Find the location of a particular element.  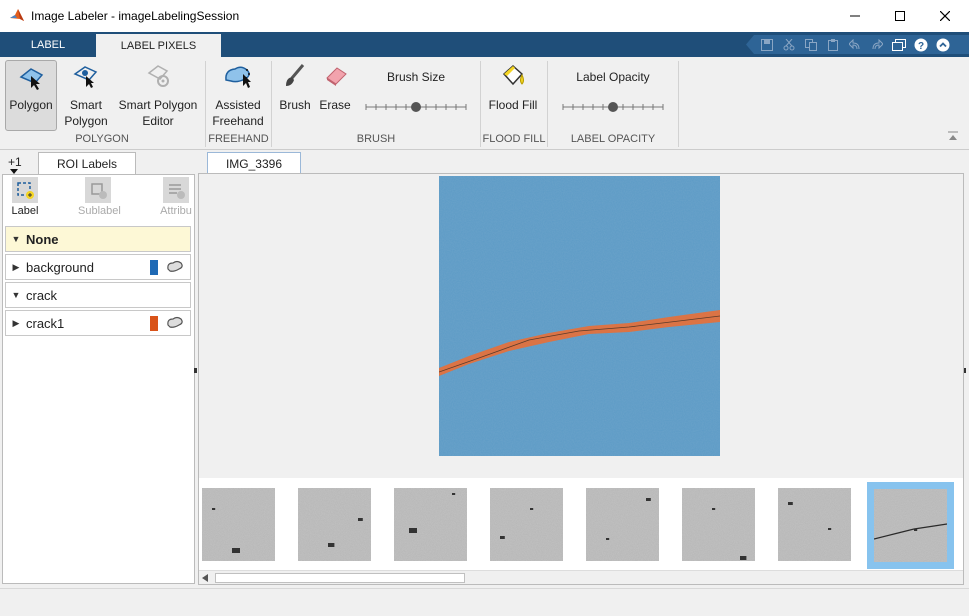

scrollbar-thumb is located at coordinates (340, 578).